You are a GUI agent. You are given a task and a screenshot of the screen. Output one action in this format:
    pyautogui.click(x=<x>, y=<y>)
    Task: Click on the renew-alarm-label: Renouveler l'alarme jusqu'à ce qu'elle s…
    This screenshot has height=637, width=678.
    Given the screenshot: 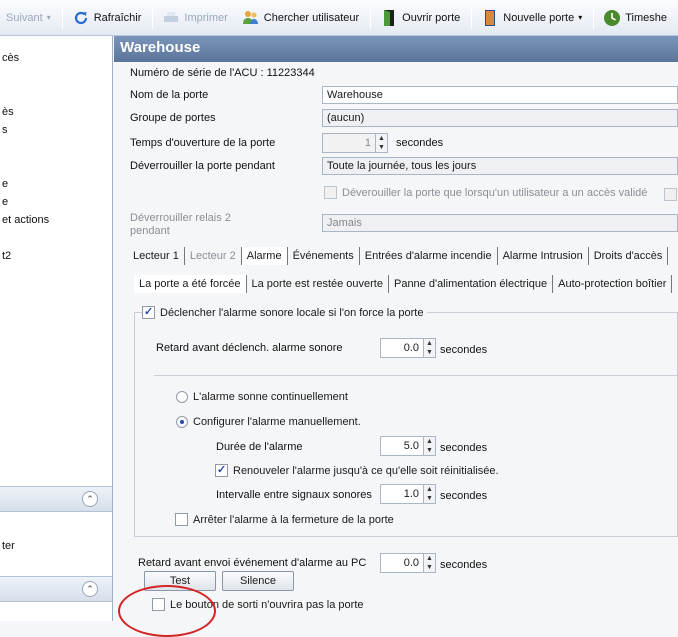 What is the action you would take?
    pyautogui.click(x=366, y=470)
    